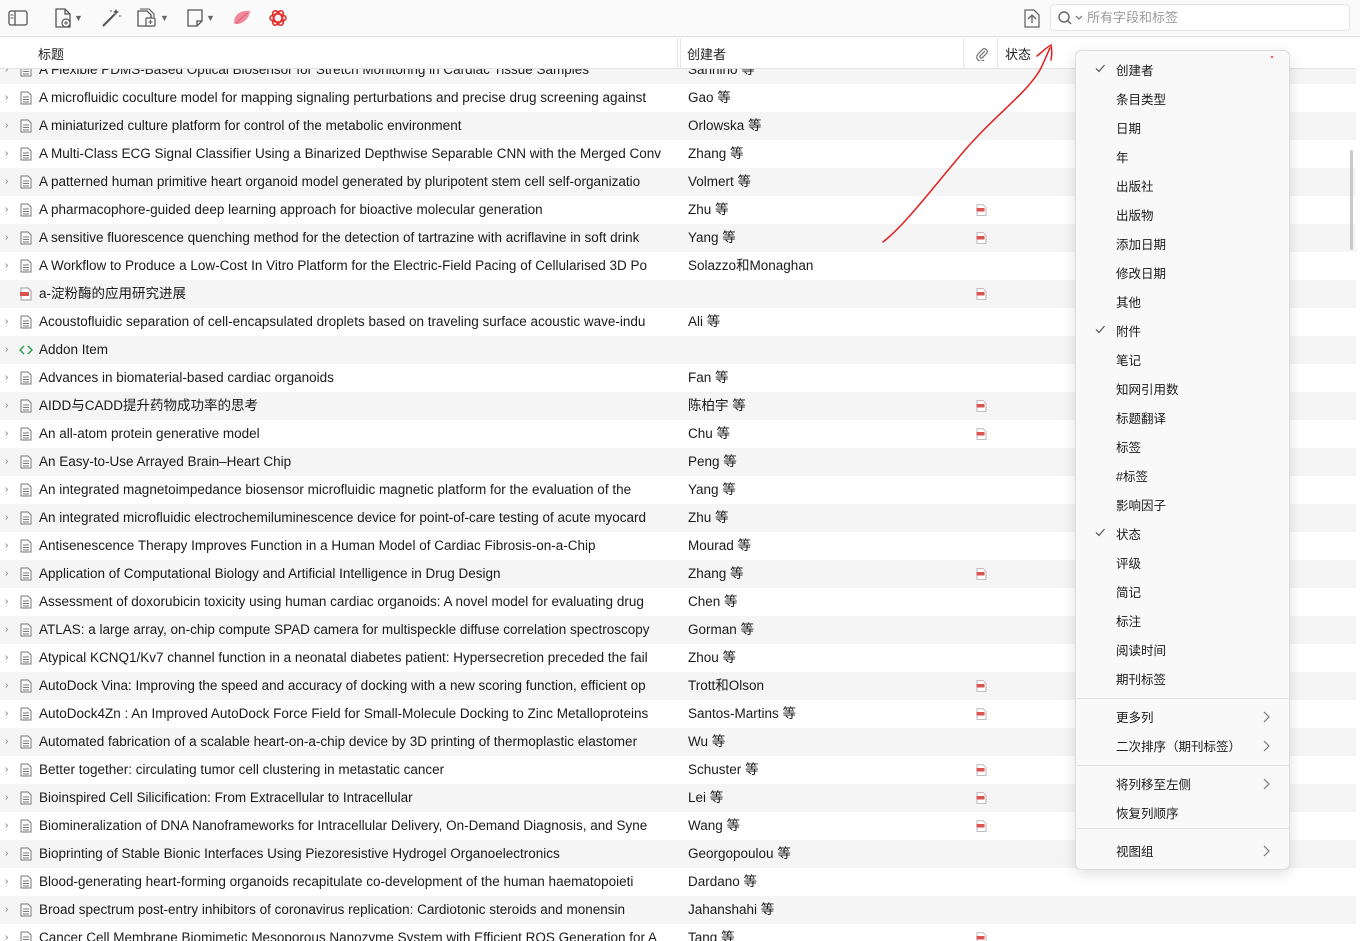 The height and width of the screenshot is (941, 1360). What do you see at coordinates (1029, 53) in the screenshot?
I see `column-header-status: 状态` at bounding box center [1029, 53].